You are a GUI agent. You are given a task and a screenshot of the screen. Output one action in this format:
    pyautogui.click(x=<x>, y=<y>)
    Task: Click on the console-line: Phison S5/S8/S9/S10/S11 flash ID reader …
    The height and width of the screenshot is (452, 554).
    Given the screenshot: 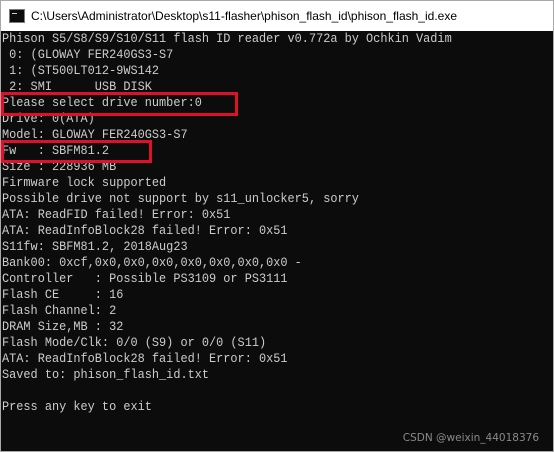 What is the action you would take?
    pyautogui.click(x=227, y=38)
    